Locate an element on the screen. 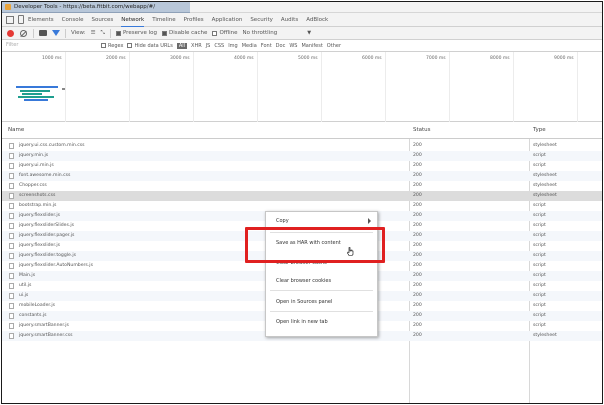 The image size is (604, 405). chevron-down-icon: ▼ is located at coordinates (309, 33).